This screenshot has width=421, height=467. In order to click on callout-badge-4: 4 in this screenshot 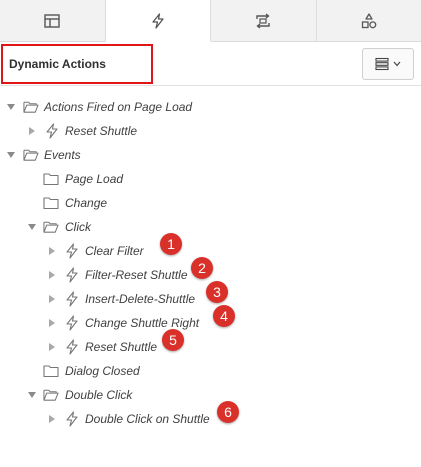, I will do `click(224, 316)`.